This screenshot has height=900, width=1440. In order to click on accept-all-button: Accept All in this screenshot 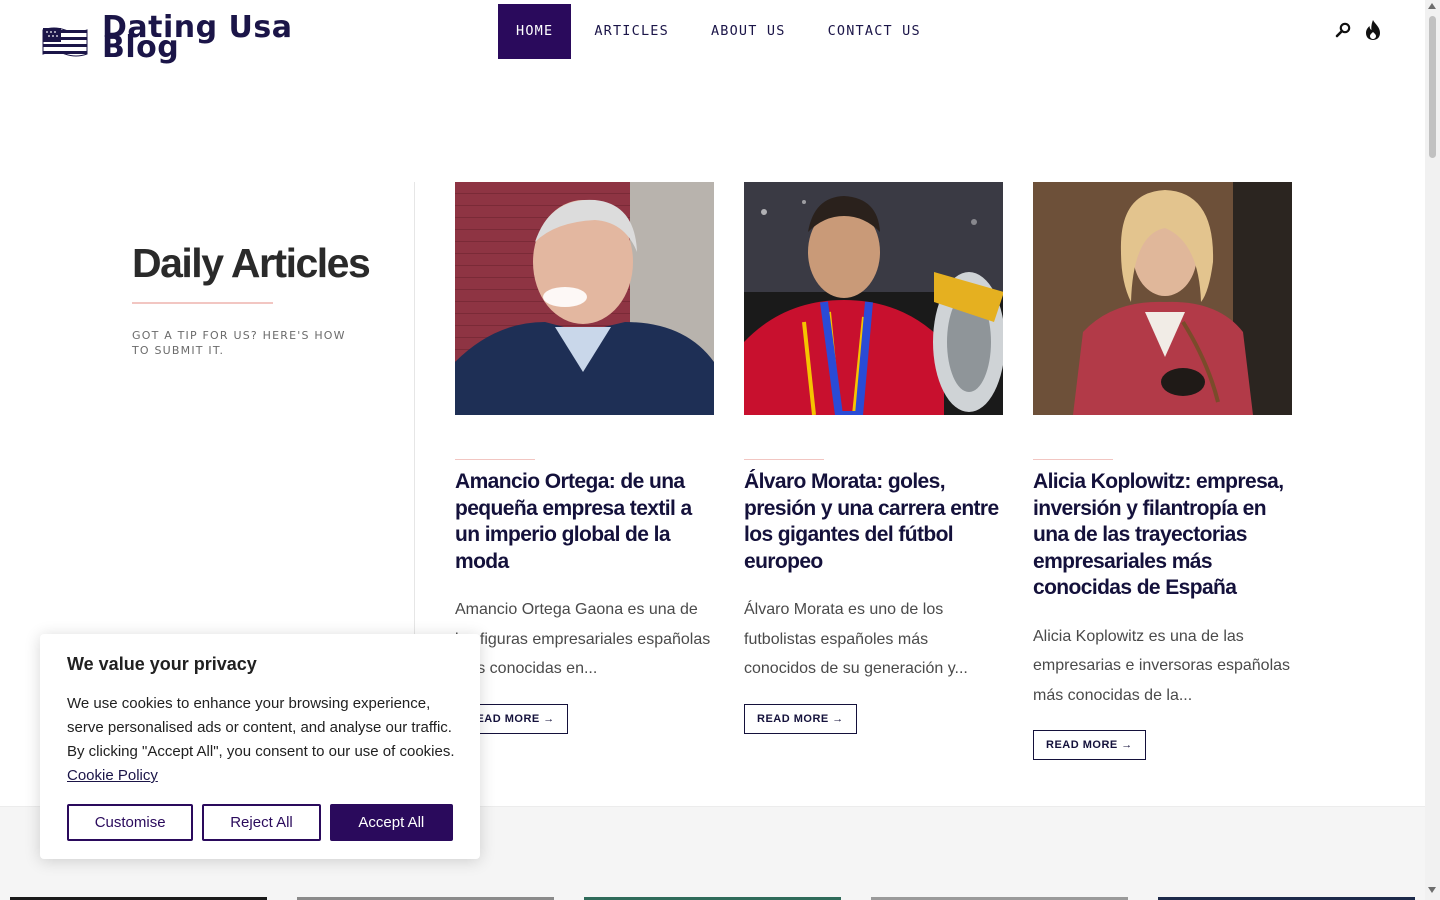, I will do `click(391, 822)`.